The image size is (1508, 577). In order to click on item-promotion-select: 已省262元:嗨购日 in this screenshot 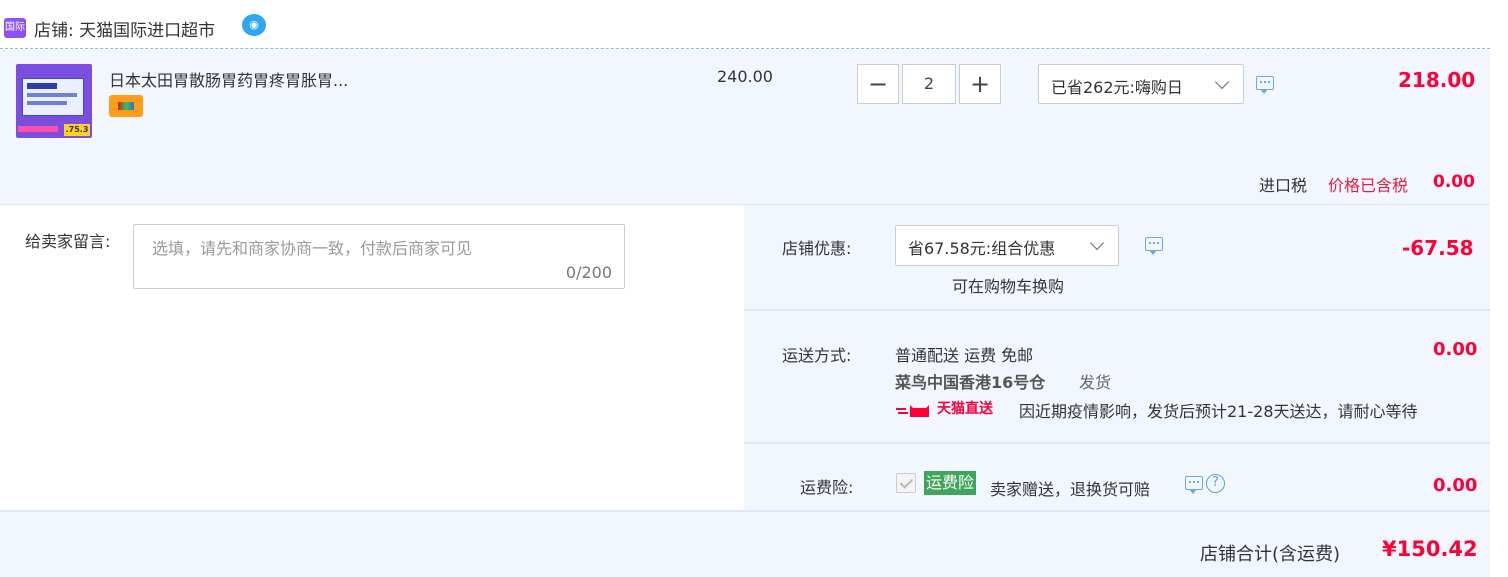, I will do `click(1141, 84)`.